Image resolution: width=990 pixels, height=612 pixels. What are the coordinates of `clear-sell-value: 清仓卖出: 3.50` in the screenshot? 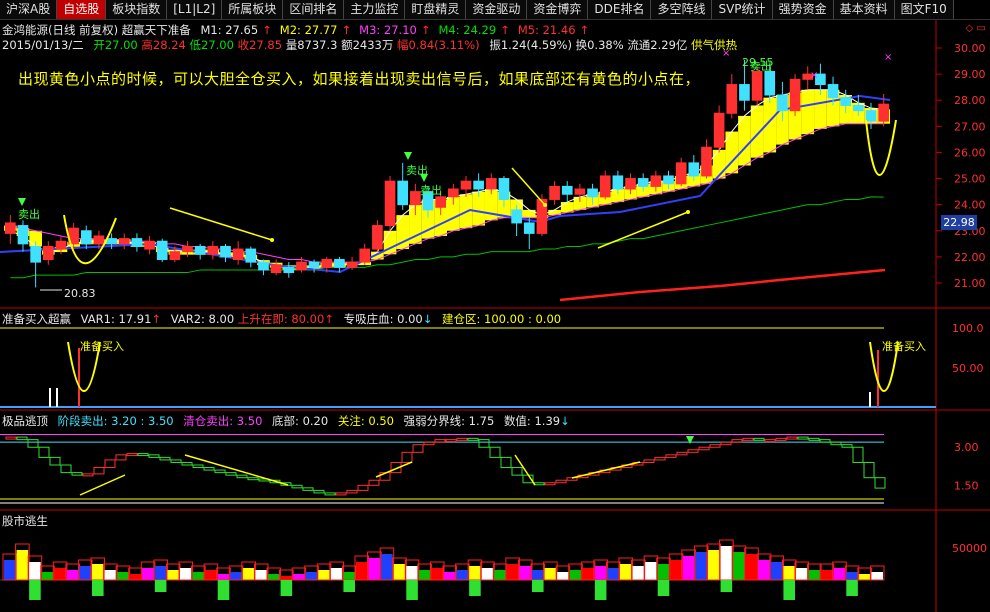 It's located at (223, 421).